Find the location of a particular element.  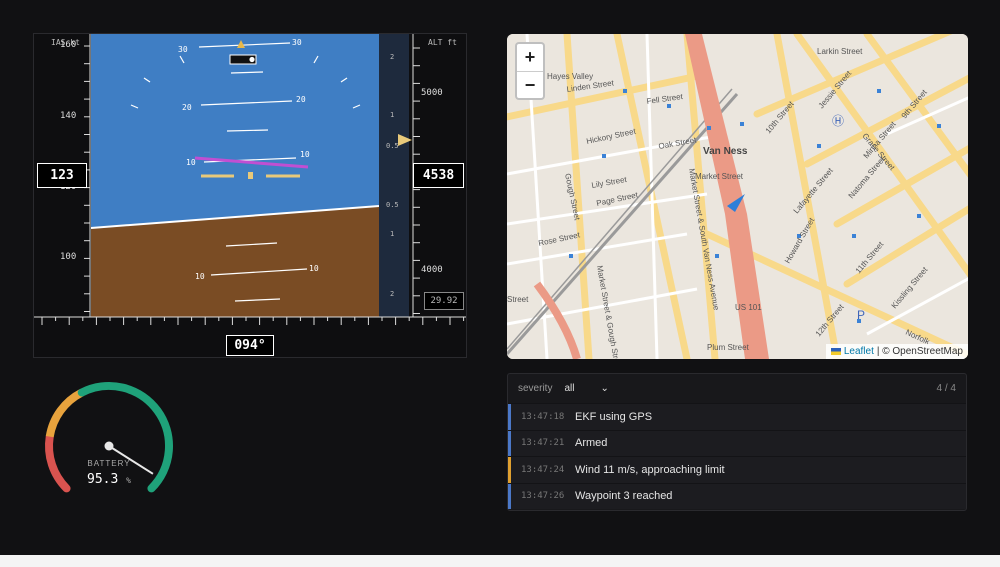

speed-tick-label: 140 is located at coordinates (68, 116).